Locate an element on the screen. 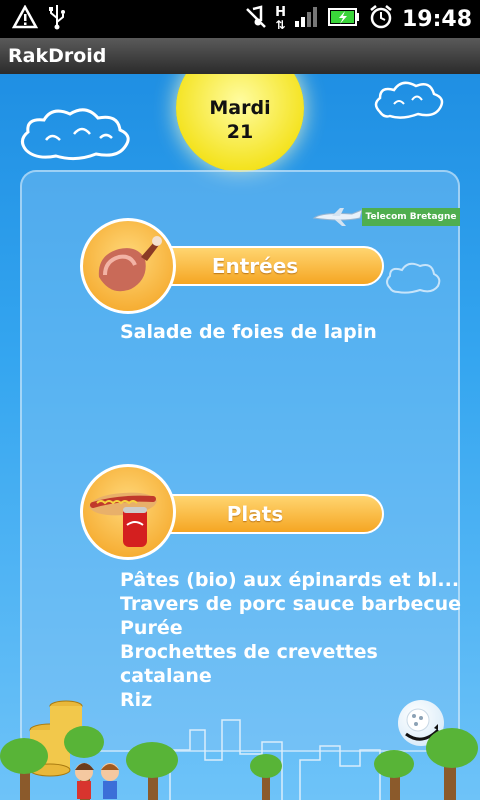  warning-icon is located at coordinates (25, 18).